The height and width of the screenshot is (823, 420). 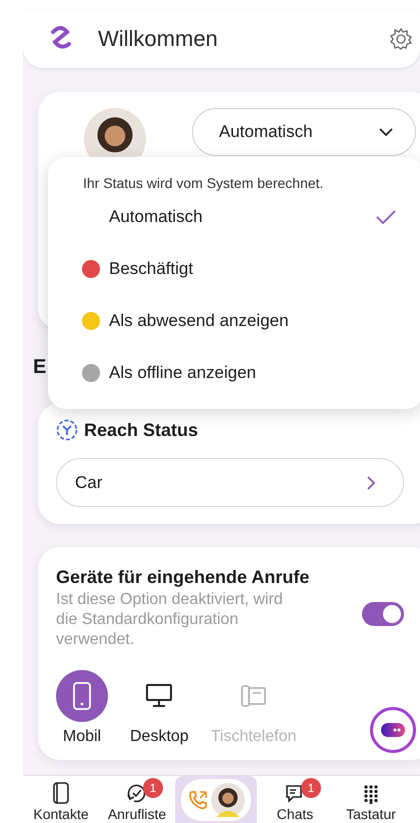 What do you see at coordinates (67, 430) in the screenshot?
I see `reach-status-icon` at bounding box center [67, 430].